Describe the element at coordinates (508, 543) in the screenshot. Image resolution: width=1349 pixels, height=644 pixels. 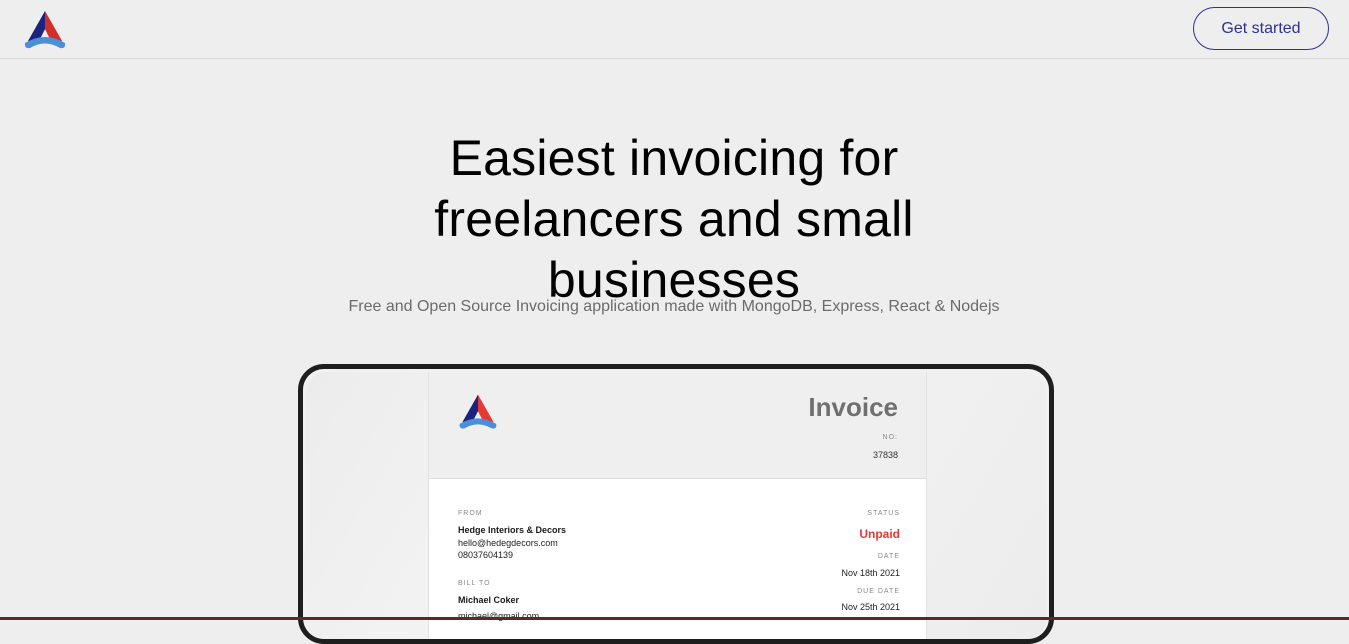
I see `from-email: hello@hedegdecors.com` at that location.